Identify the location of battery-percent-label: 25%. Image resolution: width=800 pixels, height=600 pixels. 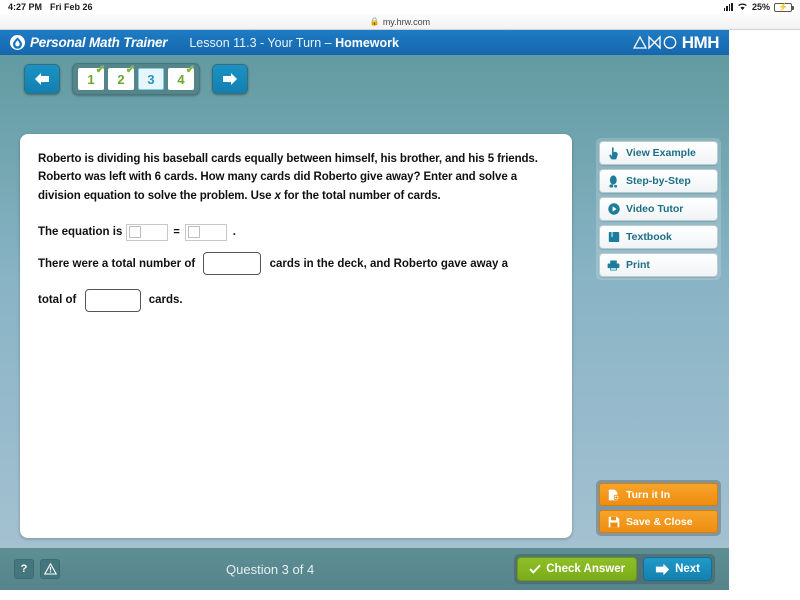
(760, 7).